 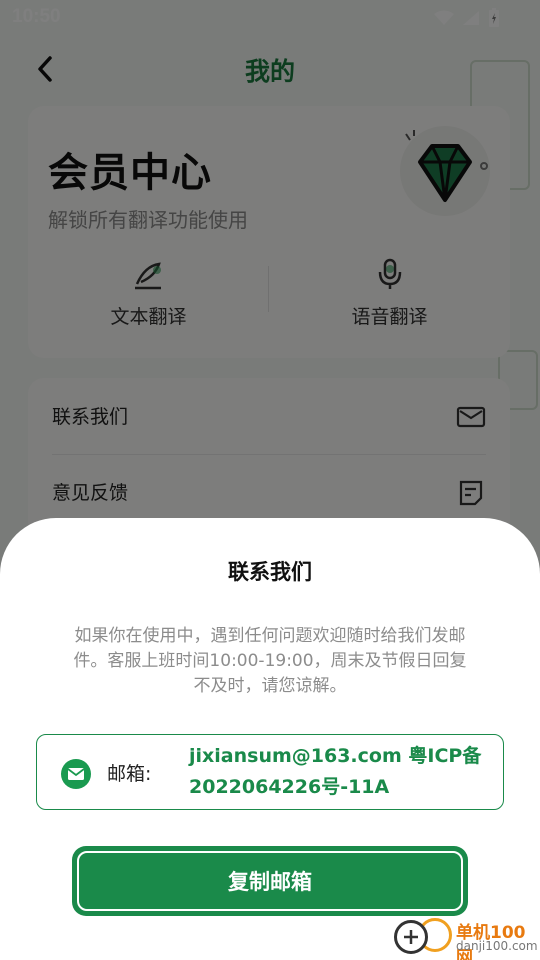 What do you see at coordinates (497, 946) in the screenshot?
I see `watermark-url: danji100.com` at bounding box center [497, 946].